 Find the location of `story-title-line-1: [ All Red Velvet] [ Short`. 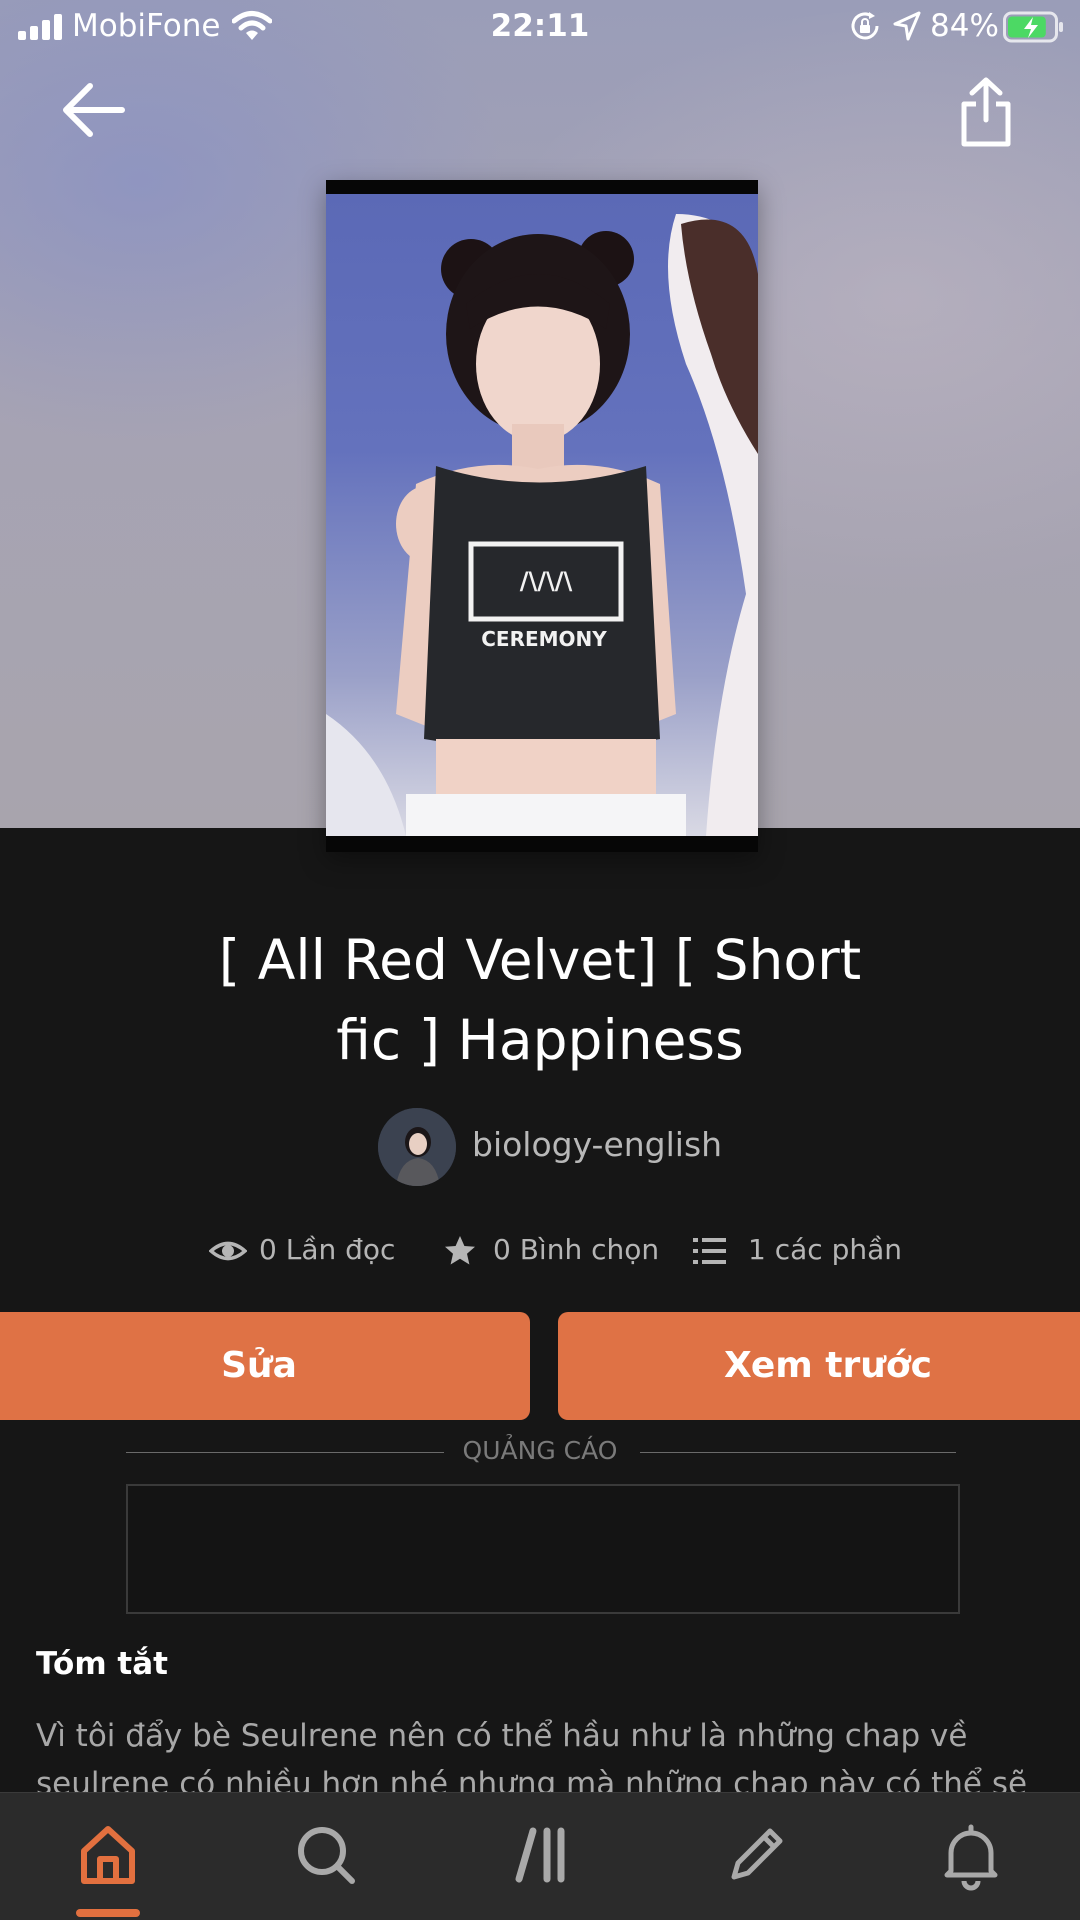

story-title-line-1: [ All Red Velvet] [ Short is located at coordinates (540, 960).